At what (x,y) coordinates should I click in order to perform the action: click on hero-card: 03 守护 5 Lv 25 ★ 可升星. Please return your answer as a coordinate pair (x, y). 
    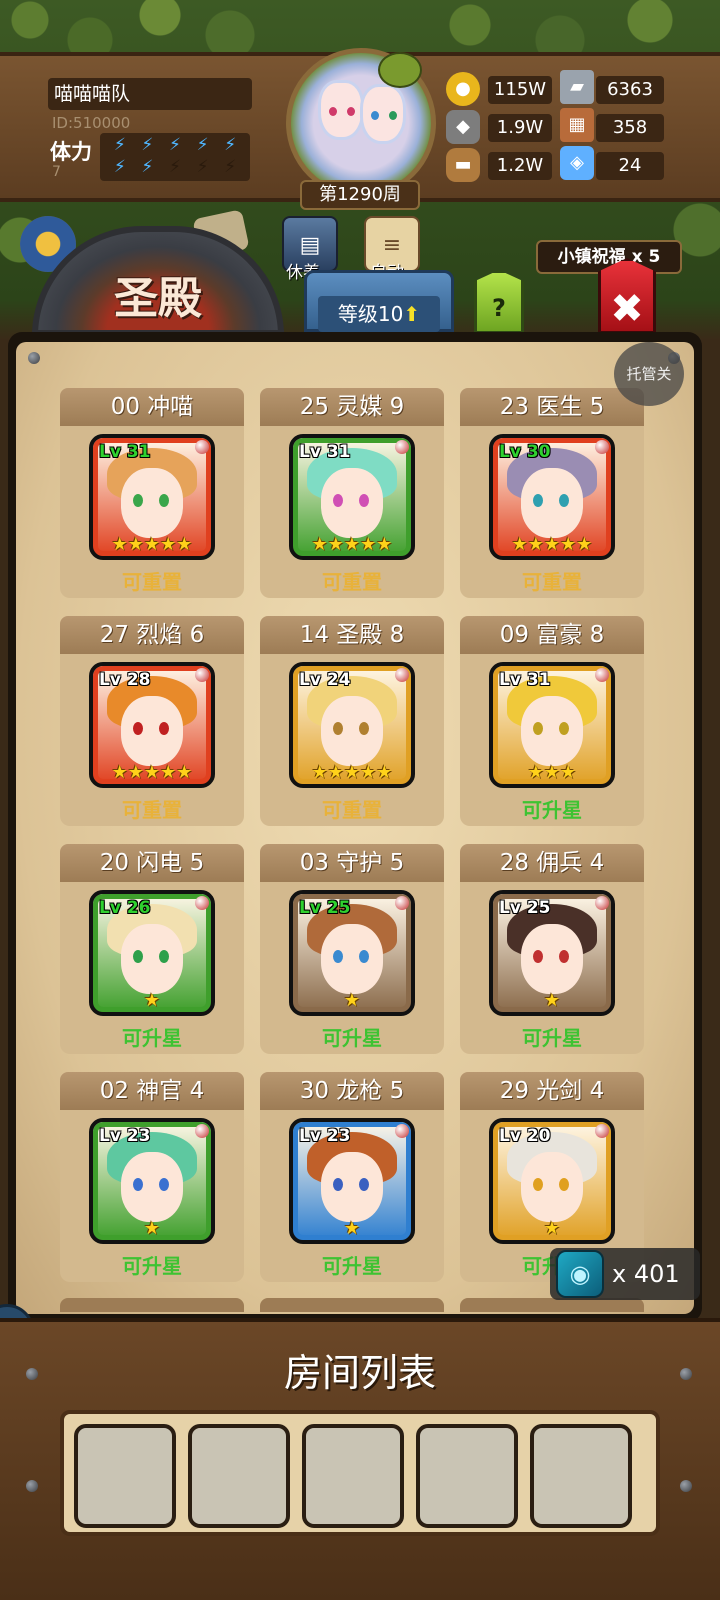
    Looking at the image, I should click on (352, 949).